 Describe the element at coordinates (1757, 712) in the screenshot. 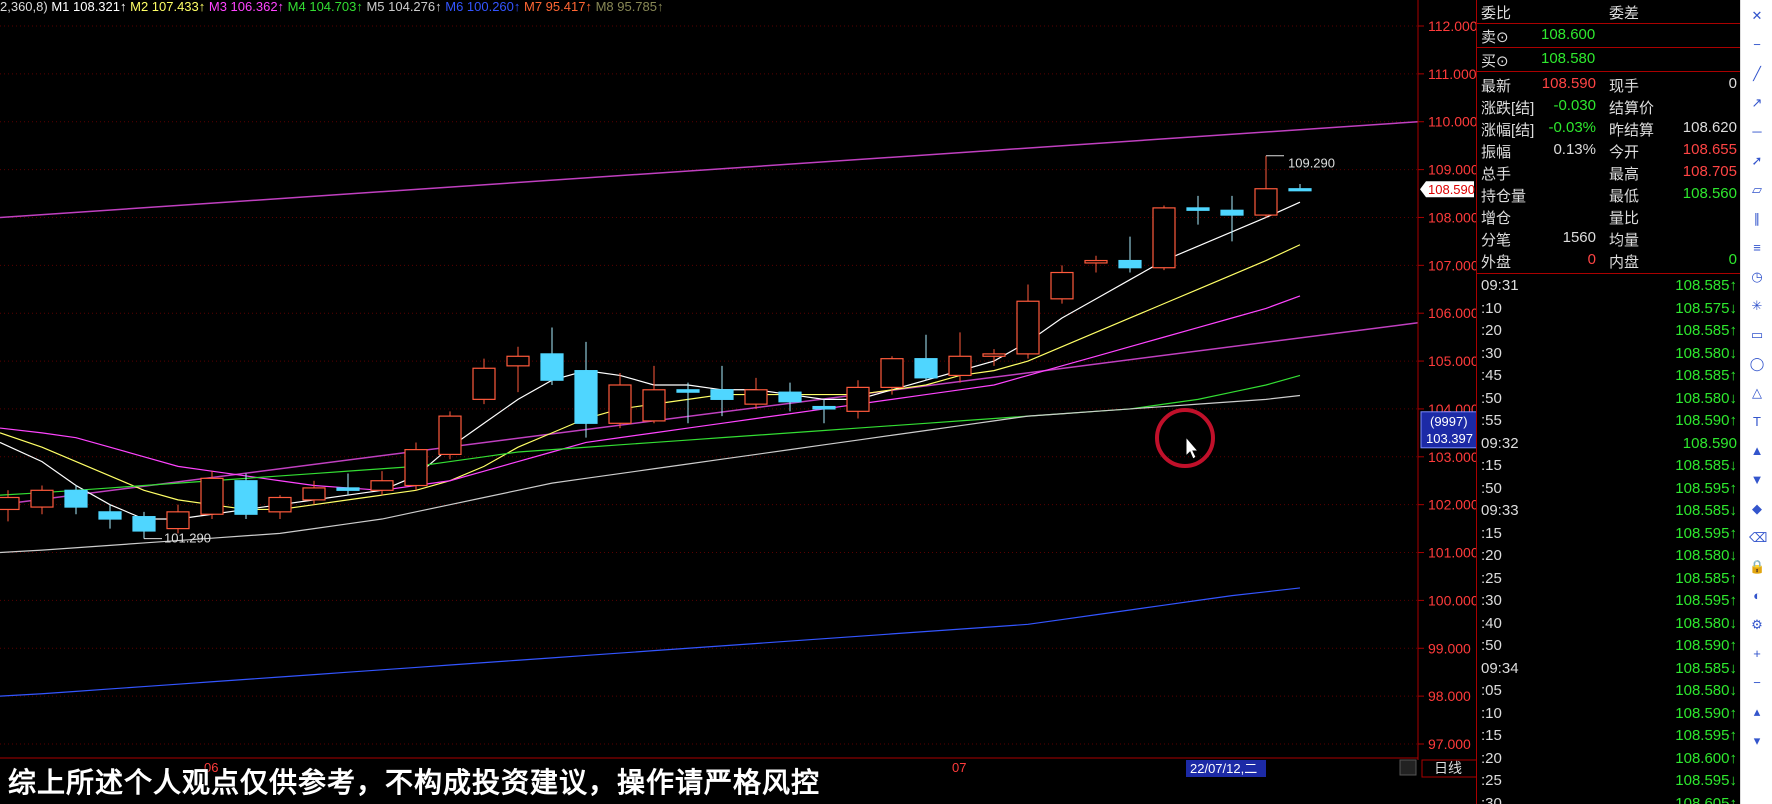

I see `scroll-up-icon: ▴` at that location.